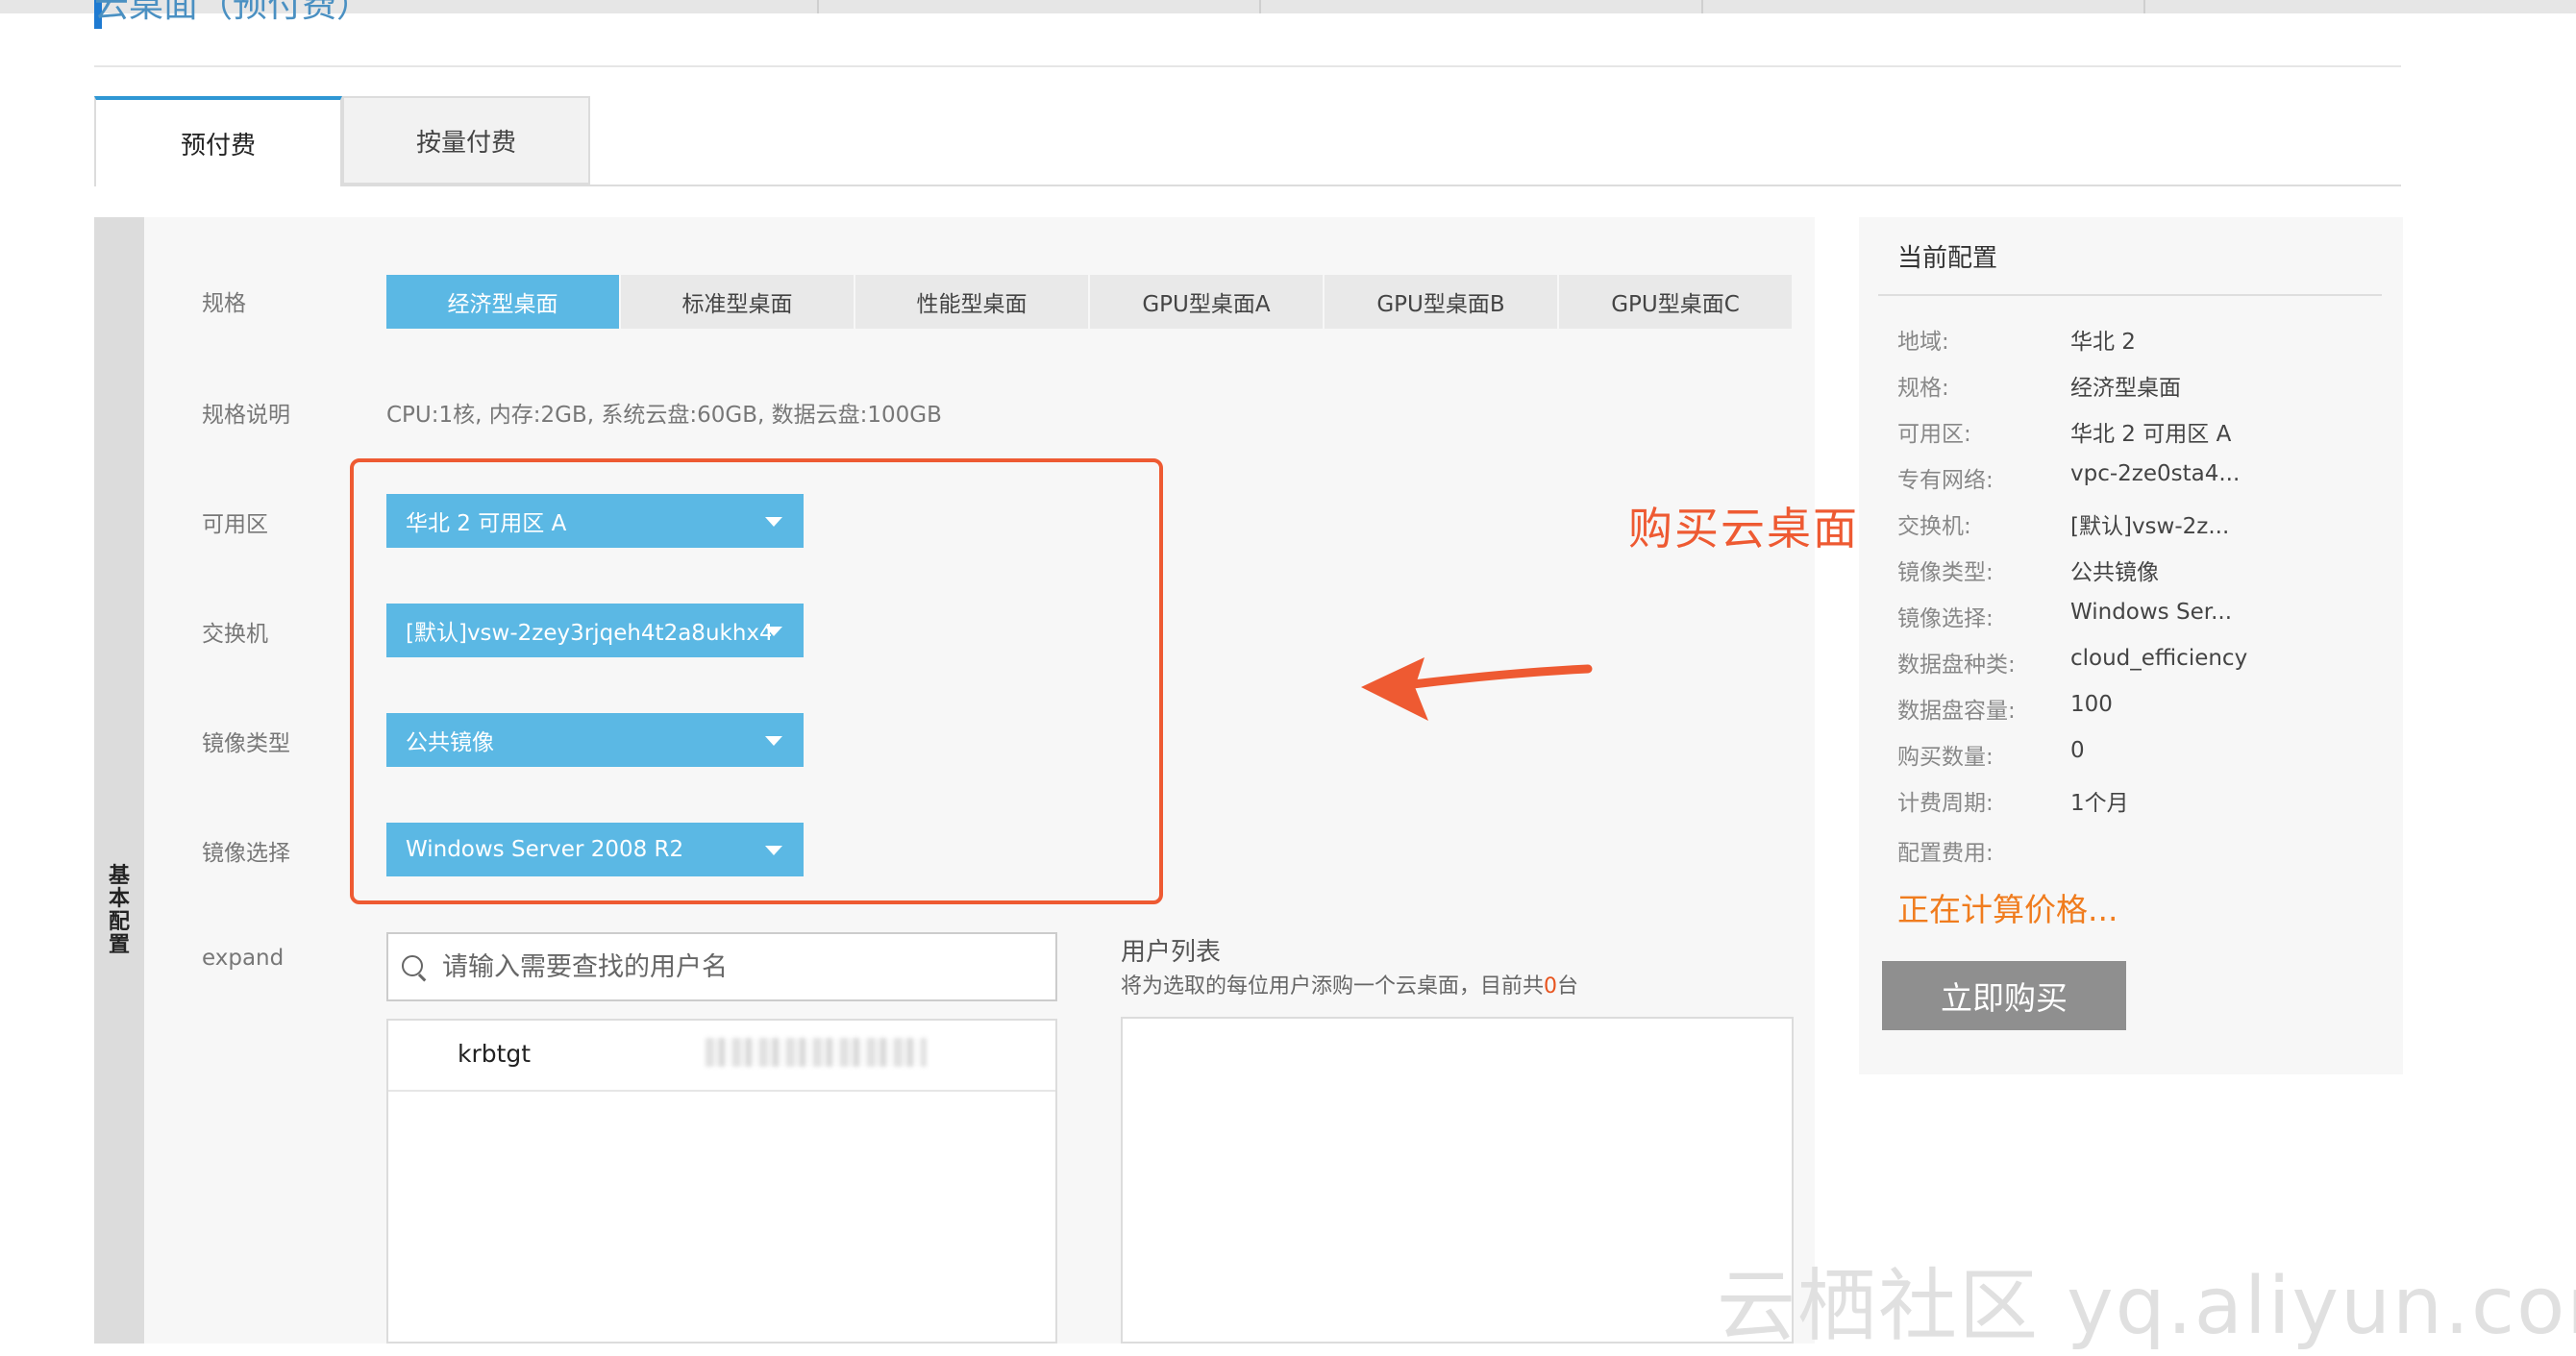 The image size is (2576, 1356). Describe the element at coordinates (1957, 711) in the screenshot. I see `config-key: 数据盘容量:` at that location.